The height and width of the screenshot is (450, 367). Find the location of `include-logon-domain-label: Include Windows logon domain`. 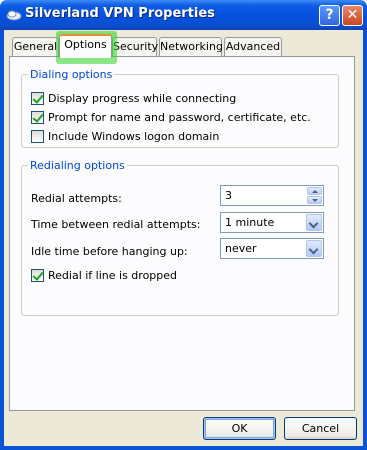

include-logon-domain-label: Include Windows logon domain is located at coordinates (134, 136).